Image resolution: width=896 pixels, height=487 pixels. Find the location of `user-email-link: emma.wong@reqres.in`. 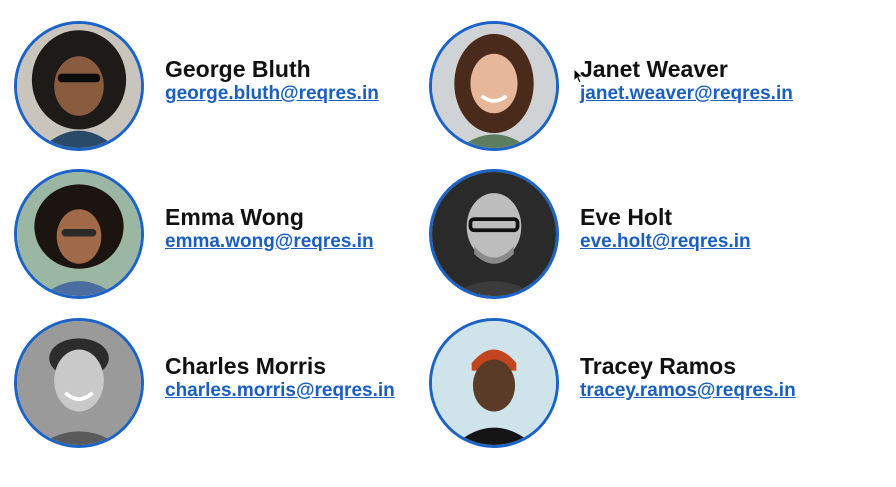

user-email-link: emma.wong@reqres.in is located at coordinates (269, 242).